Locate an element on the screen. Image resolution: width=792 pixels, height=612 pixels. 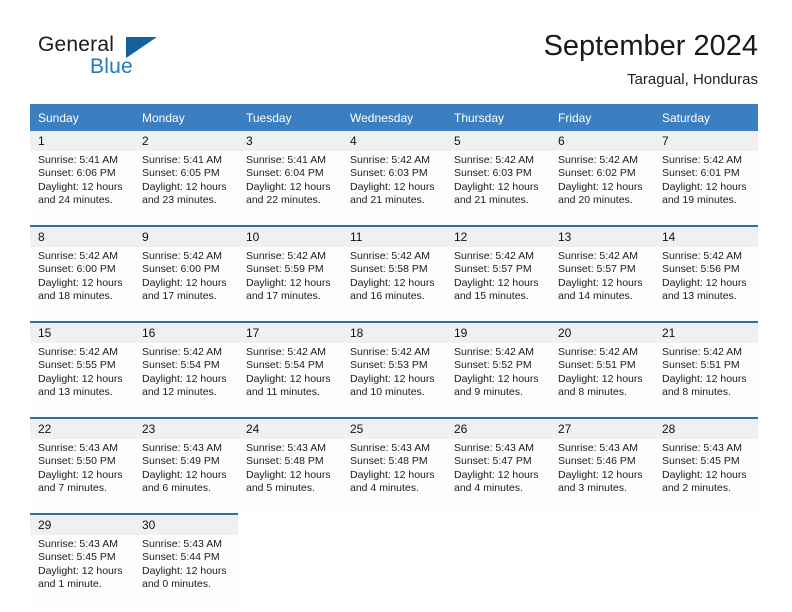
weekday-header-monday: Monday is located at coordinates (186, 117).